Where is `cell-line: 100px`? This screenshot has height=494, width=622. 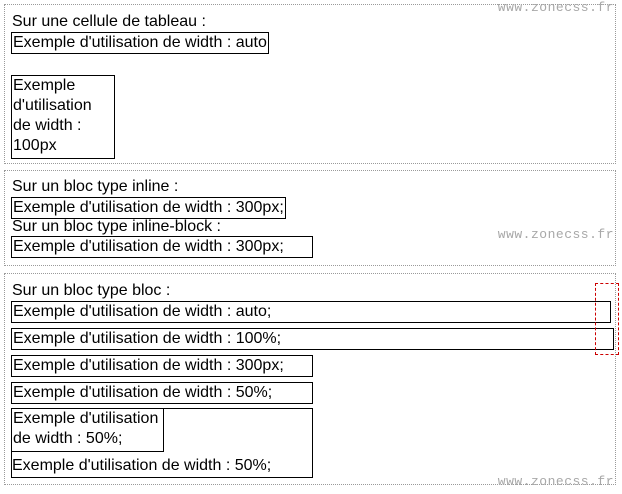 cell-line: 100px is located at coordinates (35, 145).